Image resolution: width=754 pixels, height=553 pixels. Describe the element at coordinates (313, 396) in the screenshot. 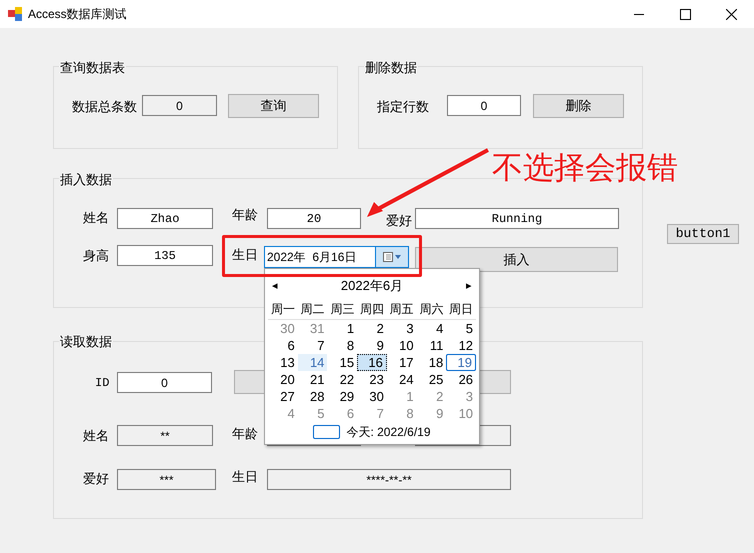

I see `calendar-day: 28` at that location.